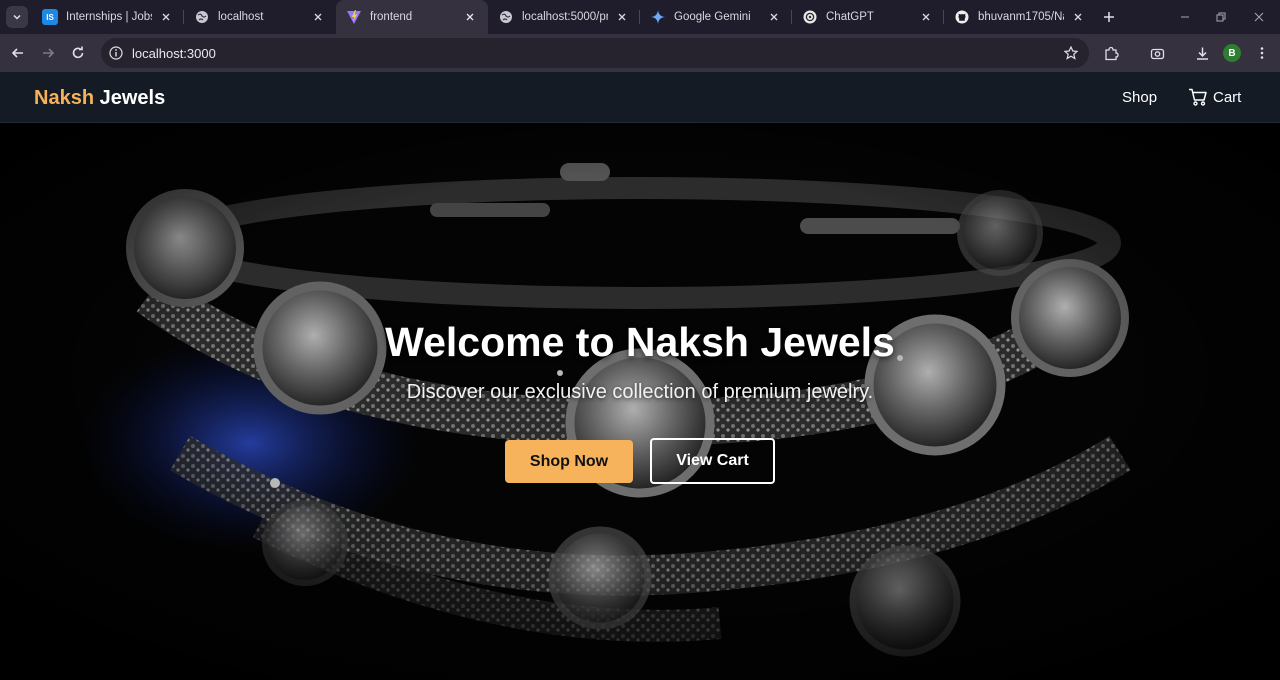 The width and height of the screenshot is (1280, 680). I want to click on vite-icon, so click(354, 17).